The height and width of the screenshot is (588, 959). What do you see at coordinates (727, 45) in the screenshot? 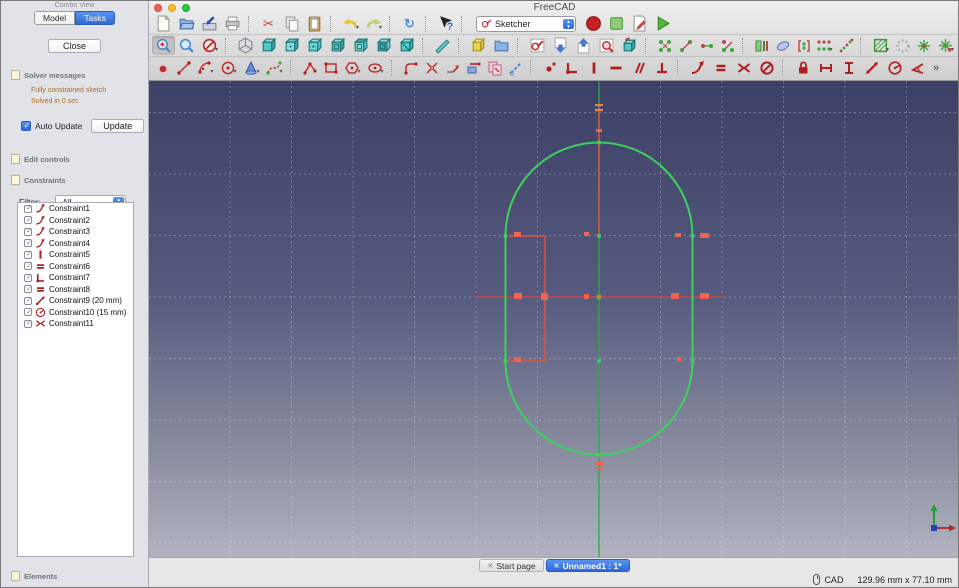
I see `select-conflicting-constraints-button` at bounding box center [727, 45].